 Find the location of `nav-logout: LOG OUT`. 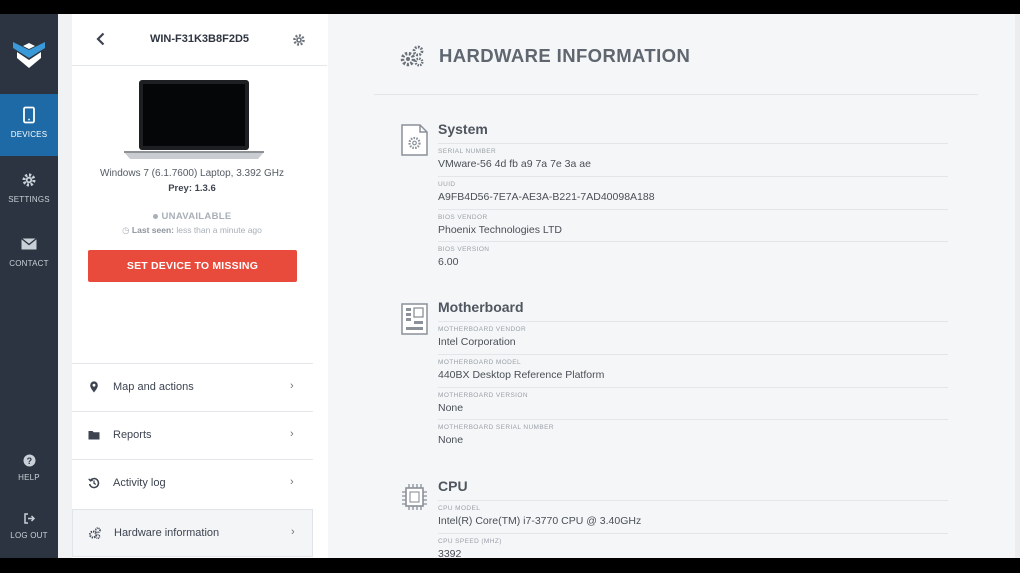

nav-logout: LOG OUT is located at coordinates (29, 533).